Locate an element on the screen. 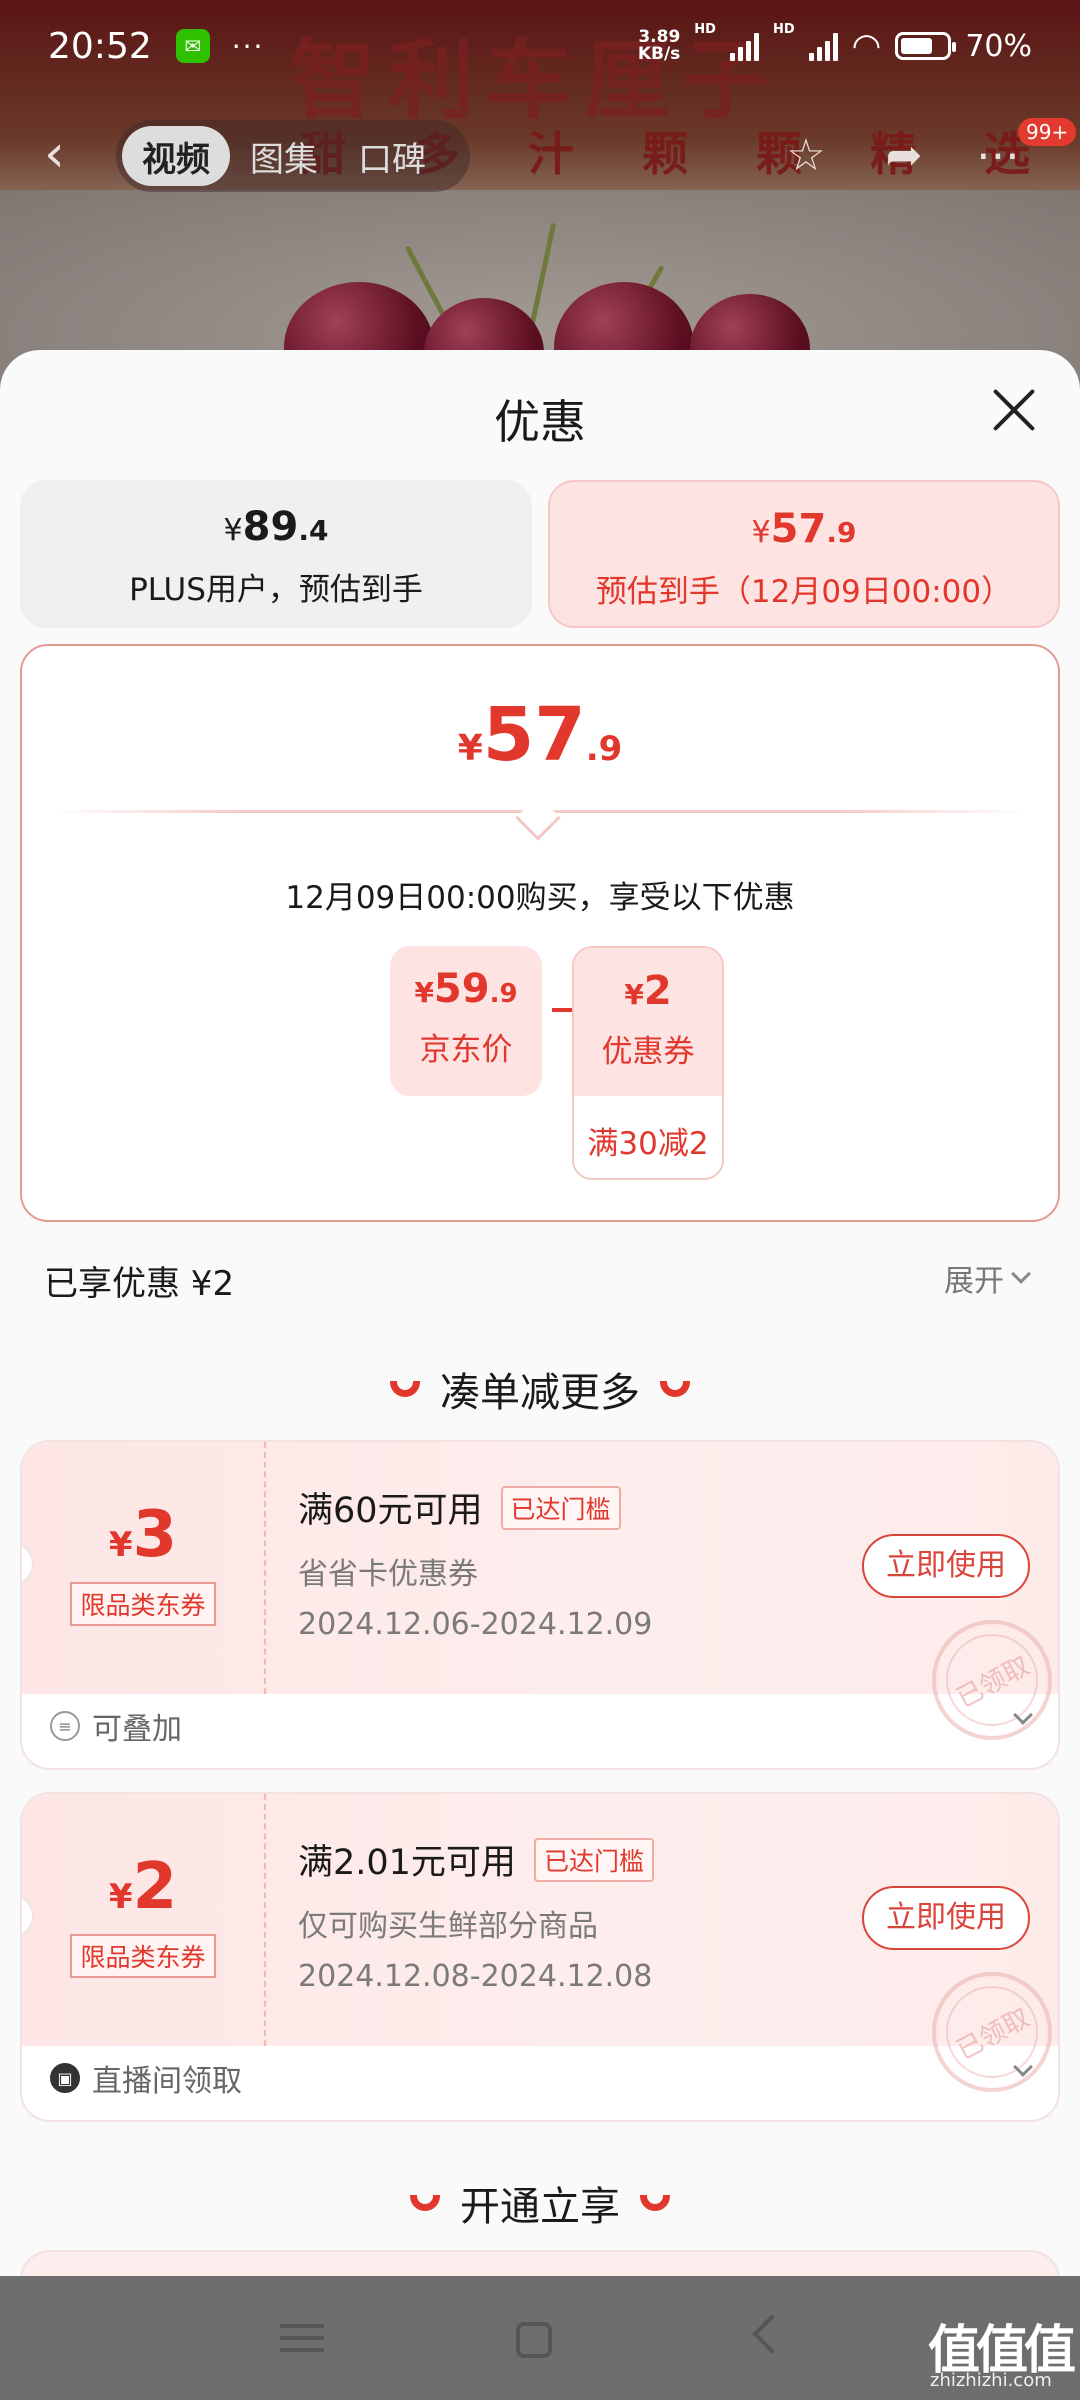 The height and width of the screenshot is (2400, 1080). status-indicators: 3.89 KB/s HD HD ◠ 70% is located at coordinates (834, 44).